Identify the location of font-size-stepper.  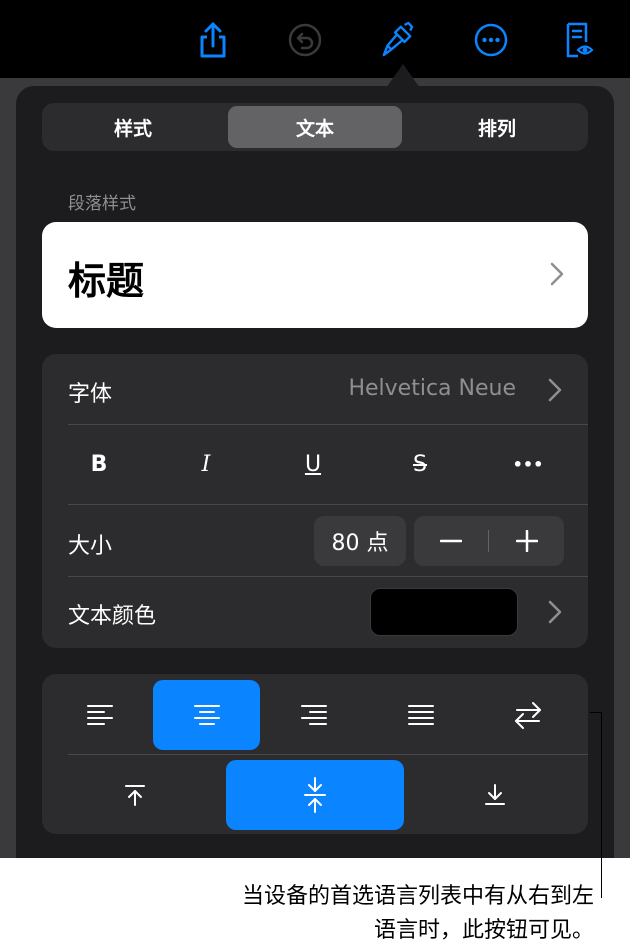
(489, 541).